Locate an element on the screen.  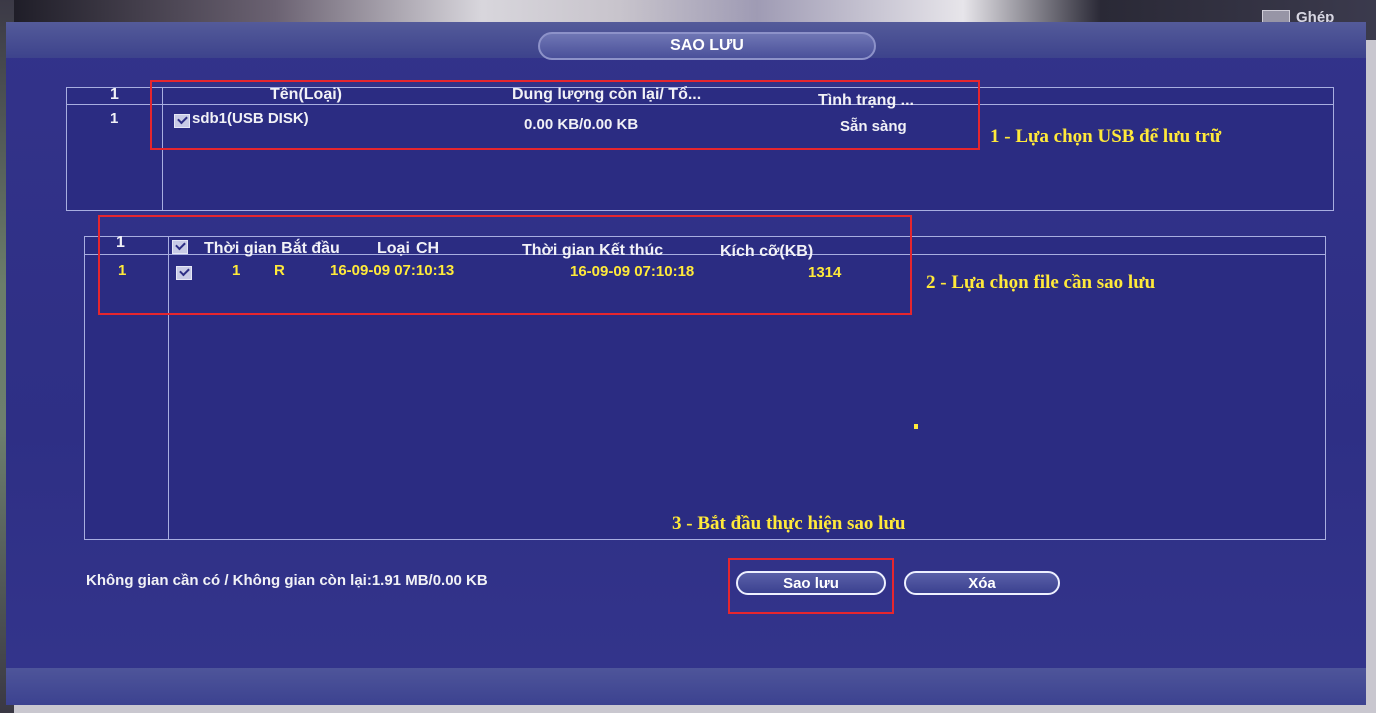
window-footer is located at coordinates (686, 686).